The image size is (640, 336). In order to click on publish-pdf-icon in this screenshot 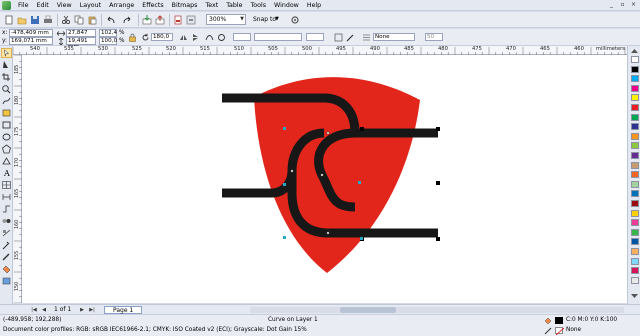, I will do `click(178, 20)`.